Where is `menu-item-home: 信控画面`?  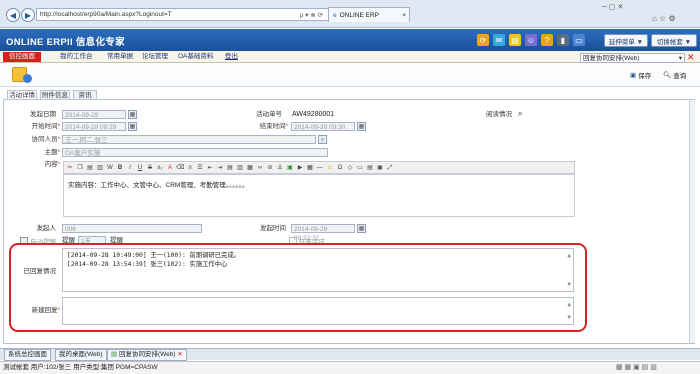 menu-item-home: 信控画面 is located at coordinates (22, 57).